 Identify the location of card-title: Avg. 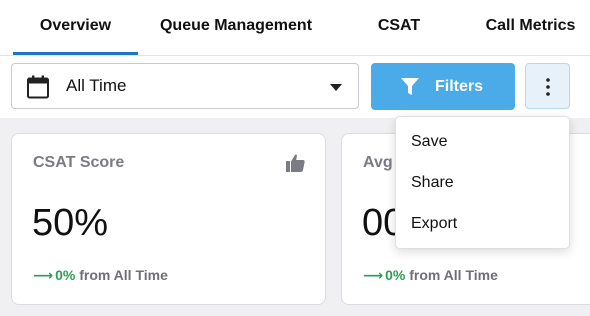
(378, 162).